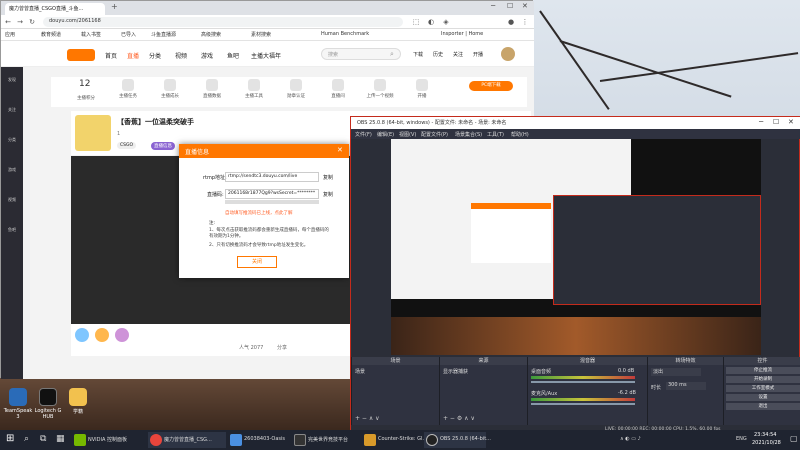 The width and height of the screenshot is (800, 450). What do you see at coordinates (170, 89) in the screenshot?
I see `tool-growth: 主播成长` at bounding box center [170, 89].